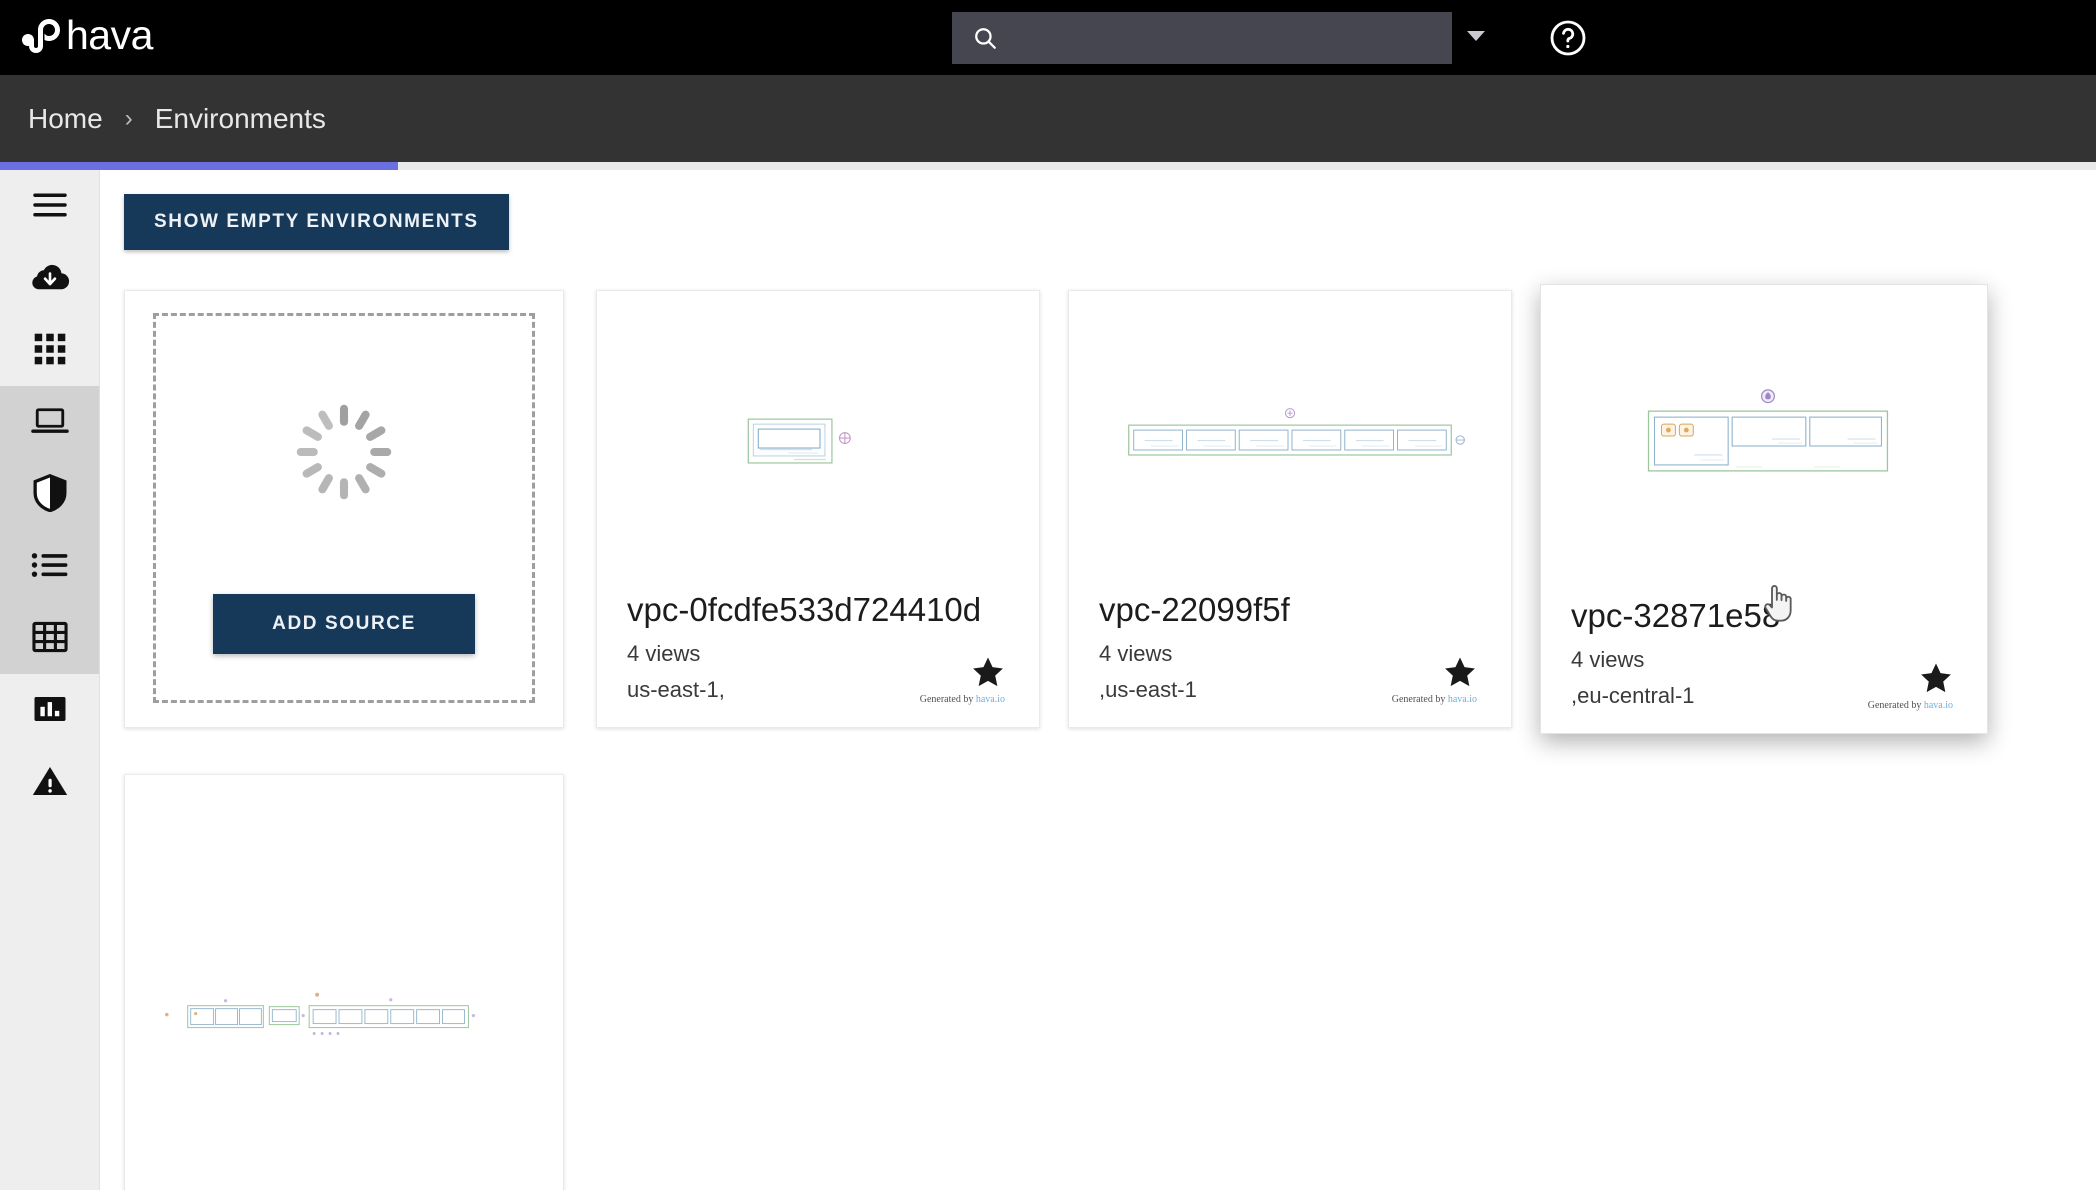 This screenshot has height=1190, width=2096. I want to click on card-meta: 4 views us-east-1,, so click(818, 672).